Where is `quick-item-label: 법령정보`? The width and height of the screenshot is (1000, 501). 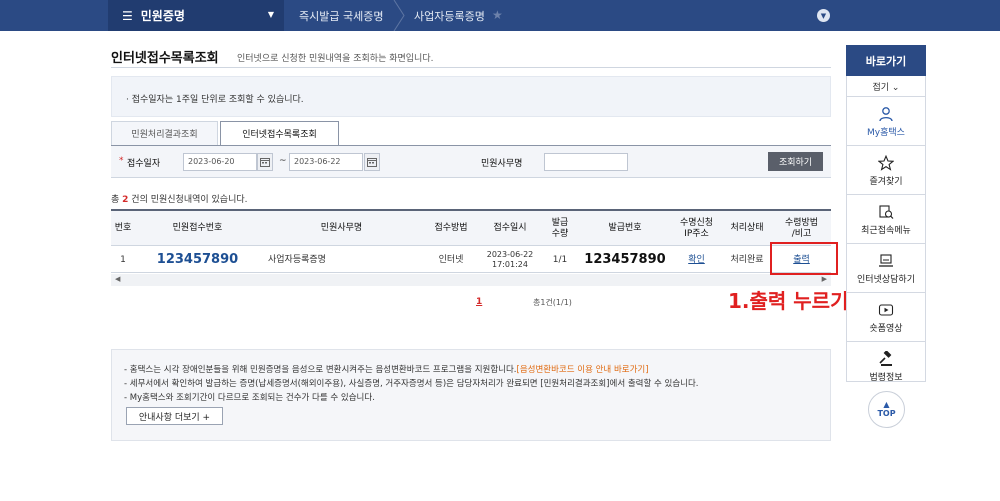 quick-item-label: 법령정보 is located at coordinates (886, 378).